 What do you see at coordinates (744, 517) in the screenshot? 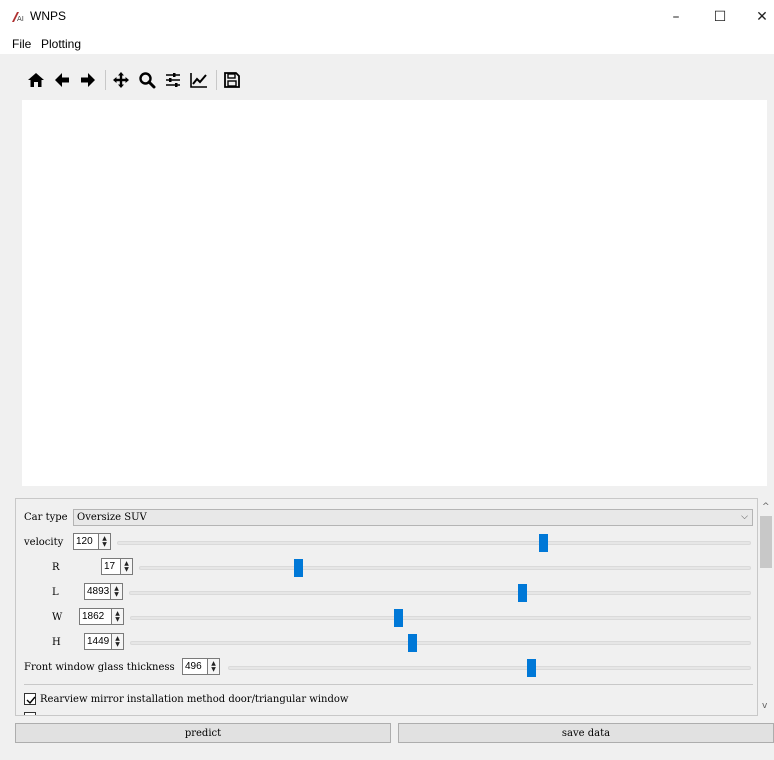
I see `chevron-down-icon: ⌵` at bounding box center [744, 517].